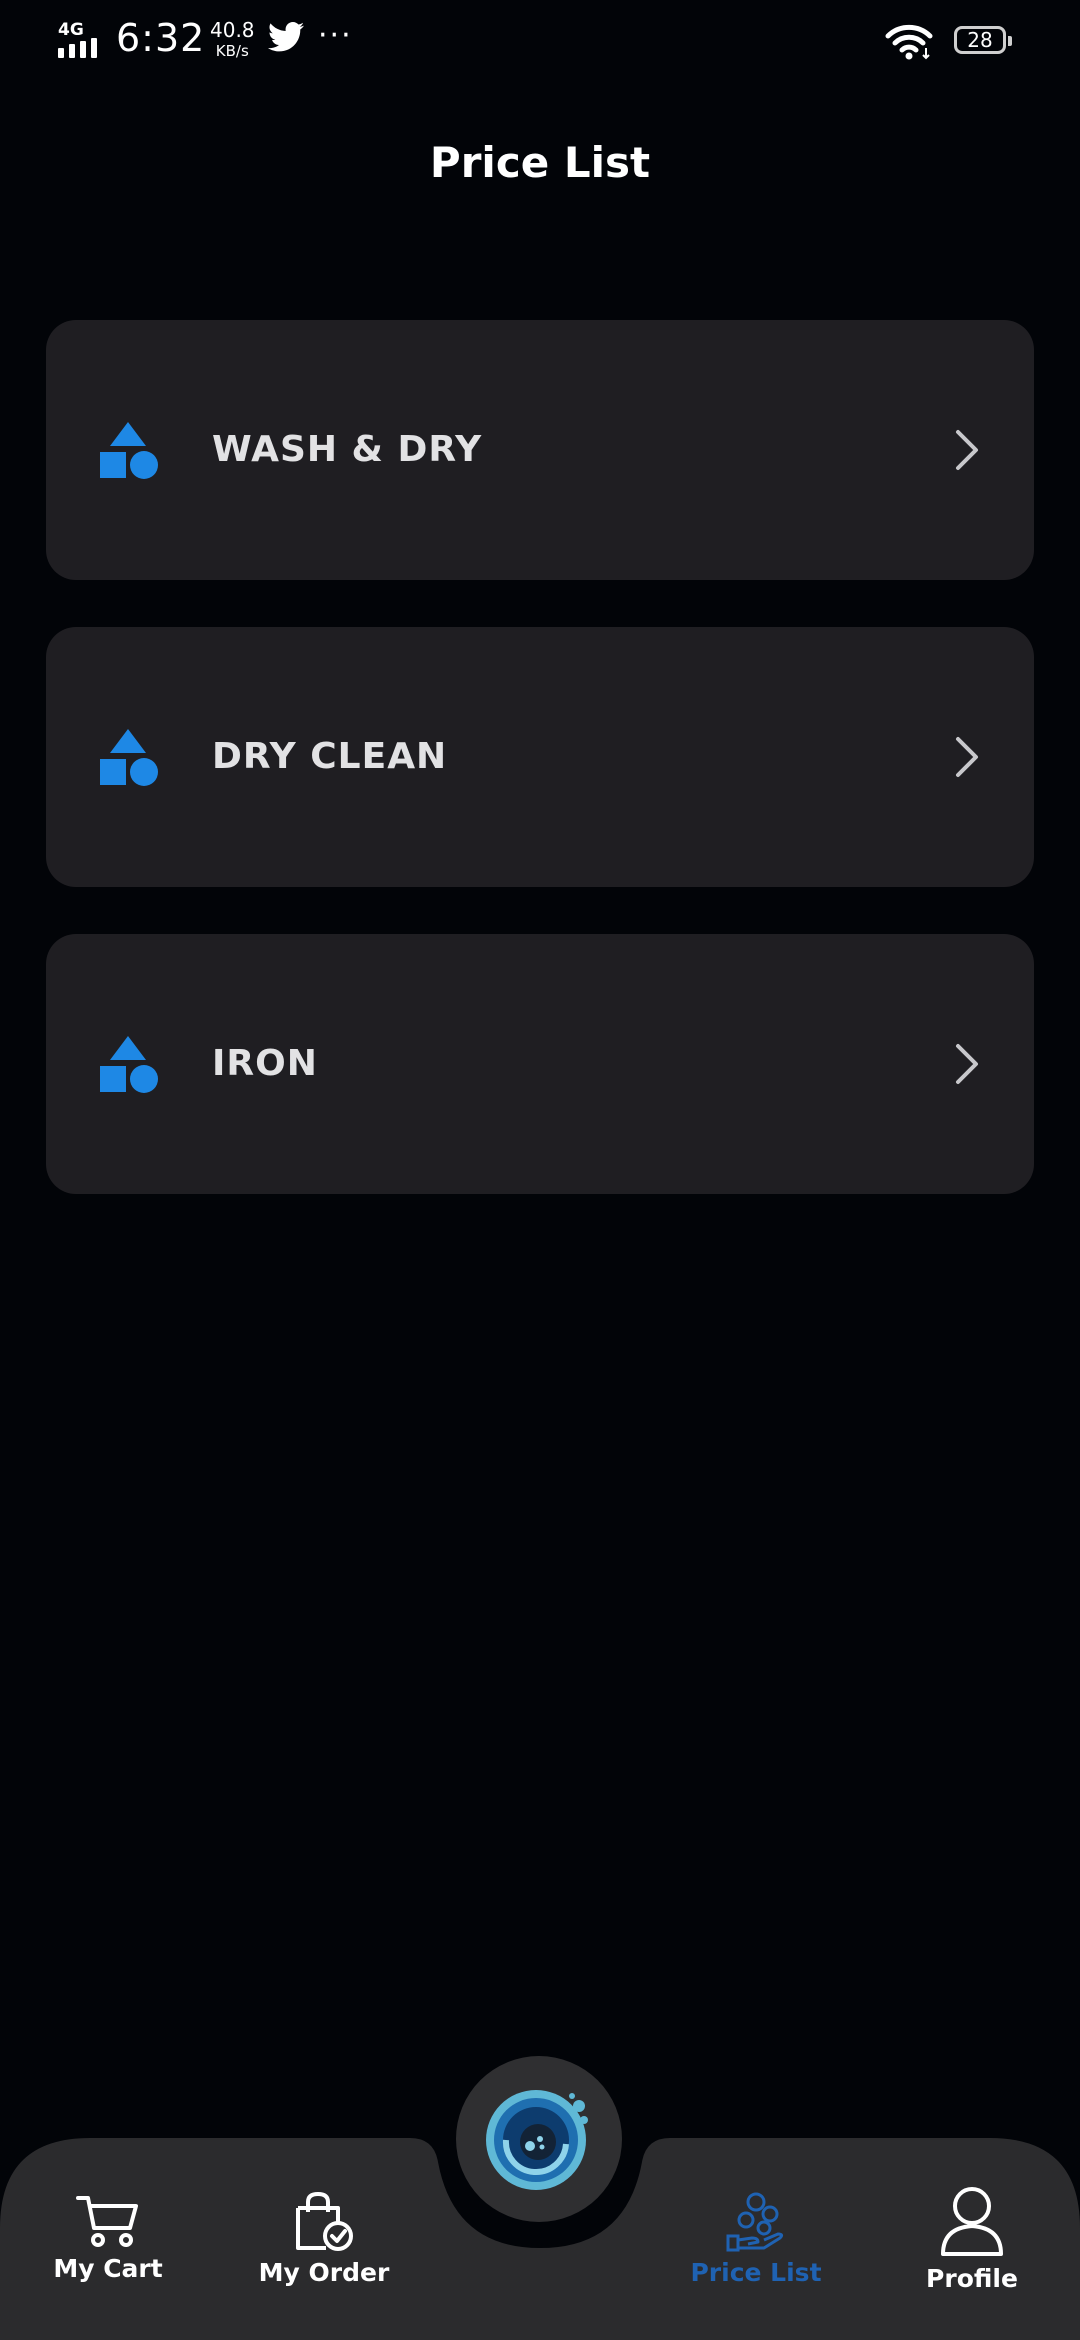  I want to click on more-notifications-icon: ···, so click(335, 35).